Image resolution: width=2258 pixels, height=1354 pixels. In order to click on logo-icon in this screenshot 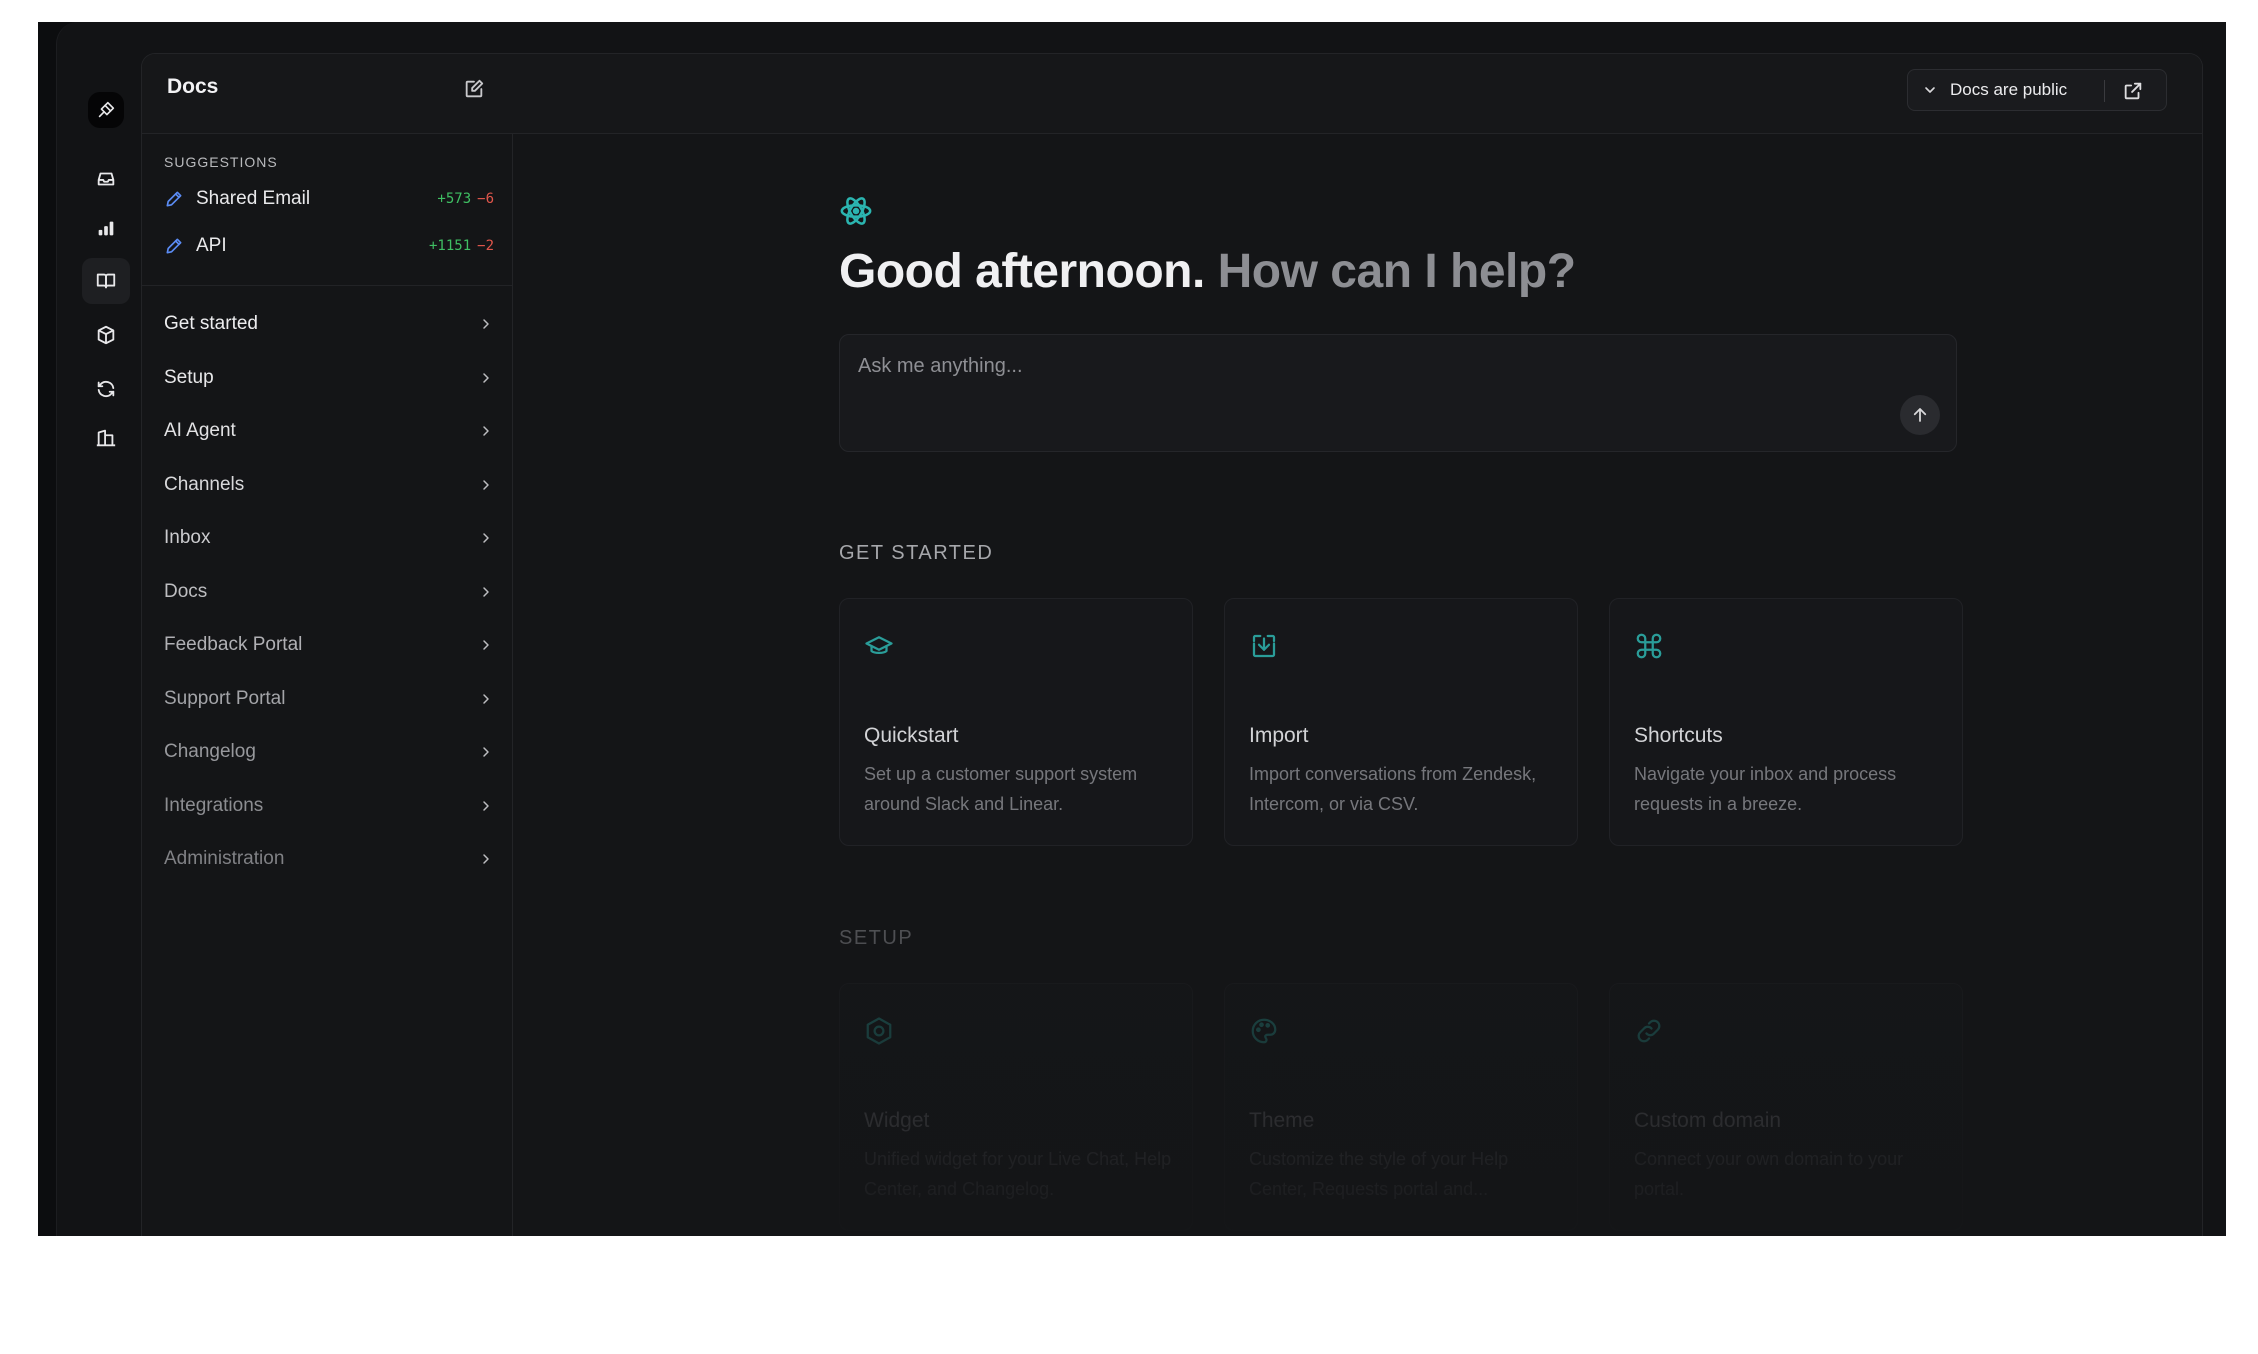, I will do `click(106, 110)`.